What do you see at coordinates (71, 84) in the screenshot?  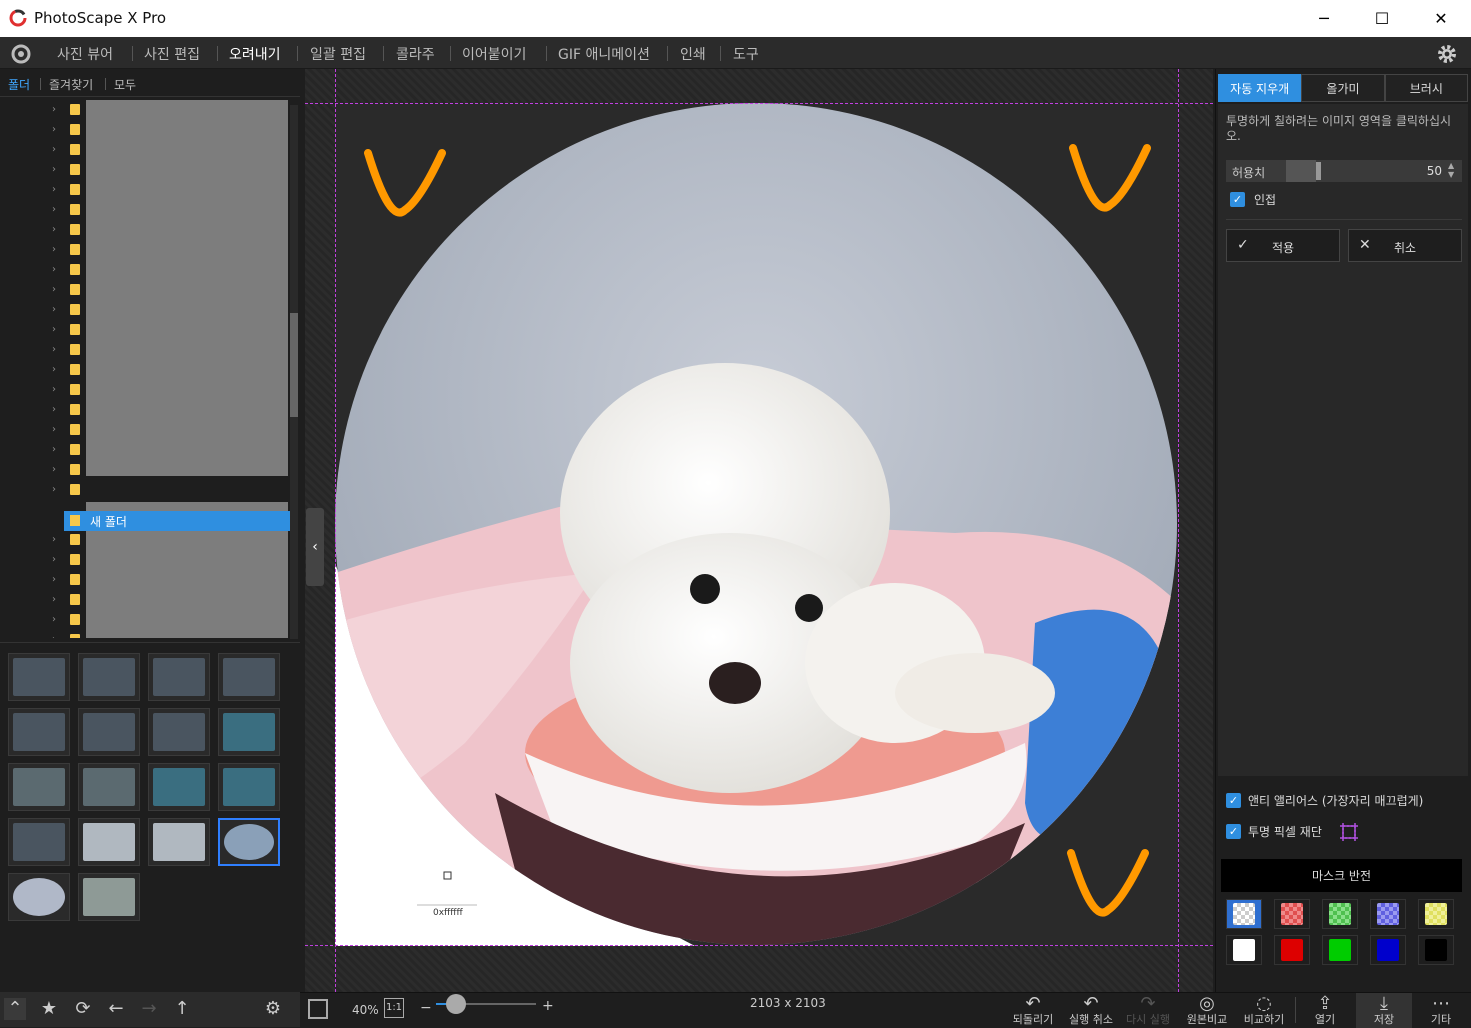 I see `tab-favorites: 즐겨찾기` at bounding box center [71, 84].